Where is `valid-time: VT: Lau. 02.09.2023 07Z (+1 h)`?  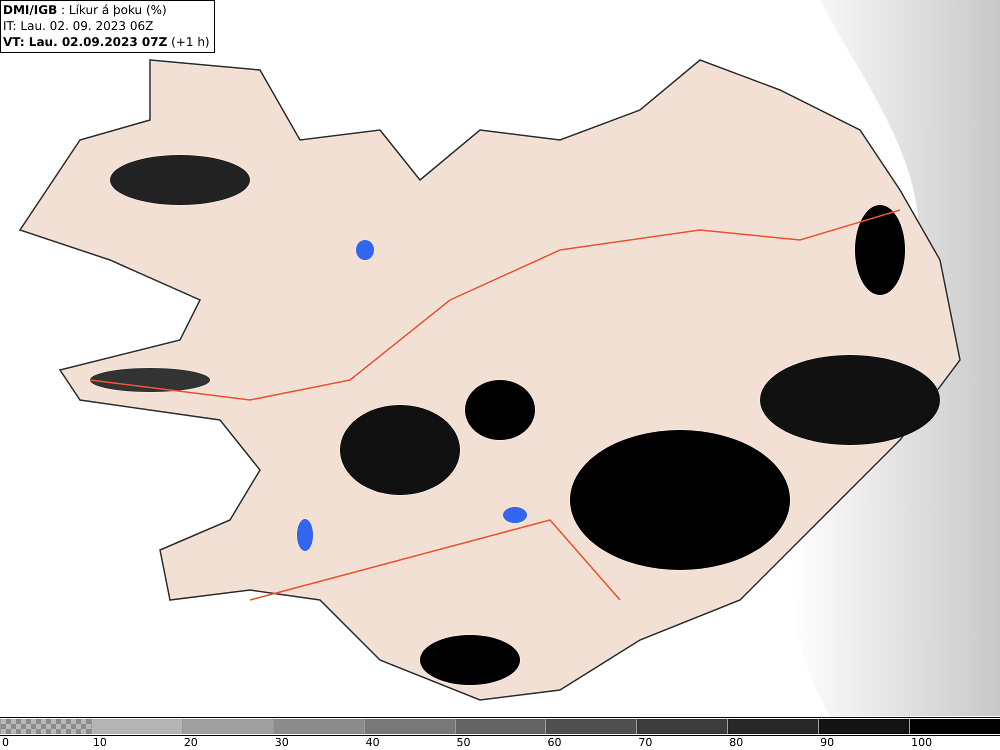
valid-time: VT: Lau. 02.09.2023 07Z (+1 h) is located at coordinates (106, 42).